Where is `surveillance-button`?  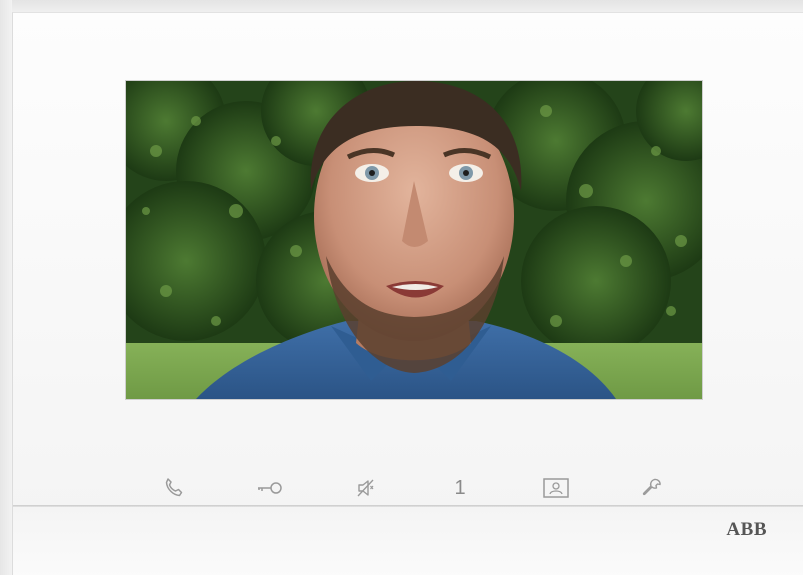 surveillance-button is located at coordinates (556, 488).